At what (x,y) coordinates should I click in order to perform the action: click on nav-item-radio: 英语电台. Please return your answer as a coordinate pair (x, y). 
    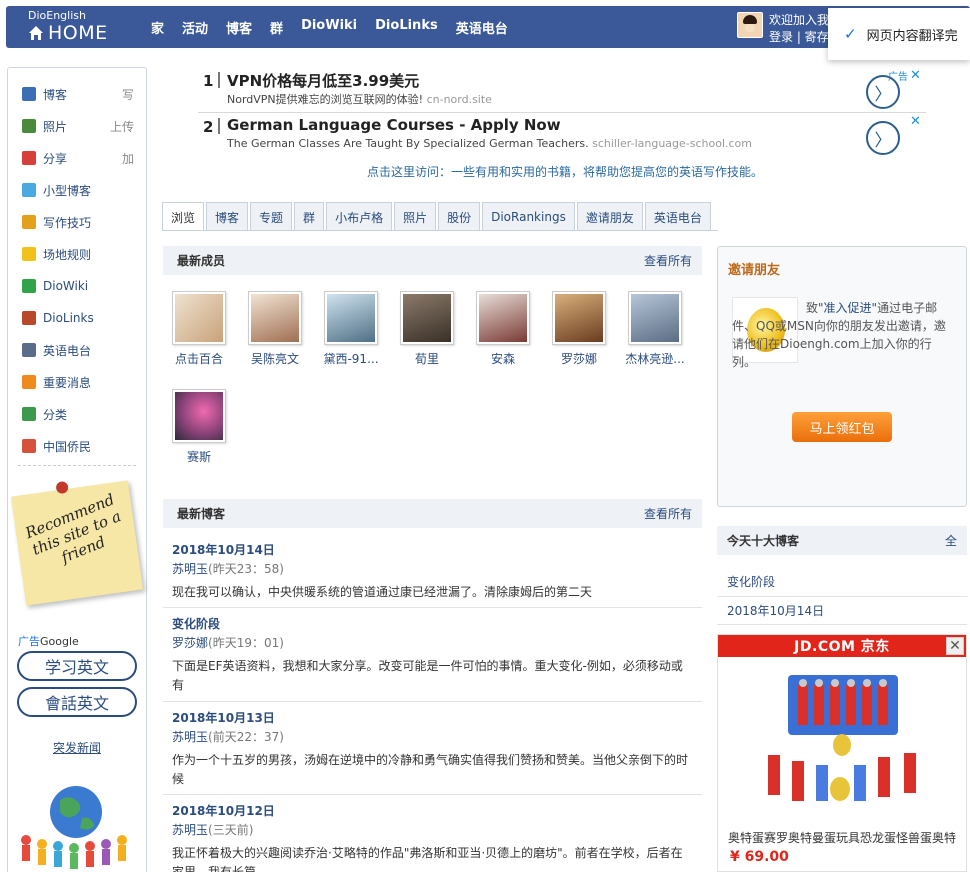
    Looking at the image, I should click on (482, 27).